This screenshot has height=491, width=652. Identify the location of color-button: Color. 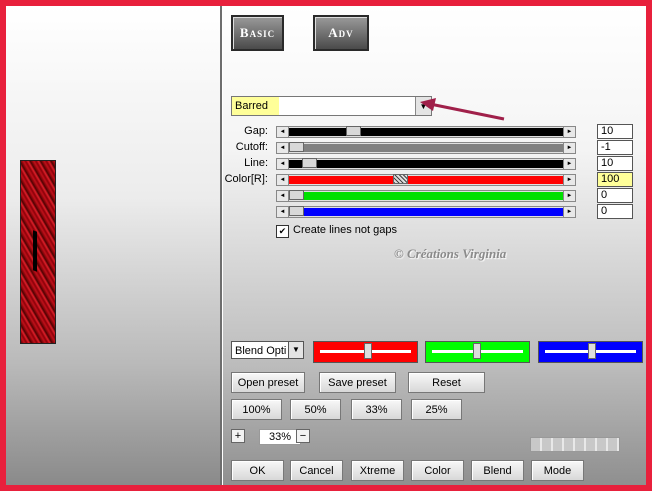
(437, 470).